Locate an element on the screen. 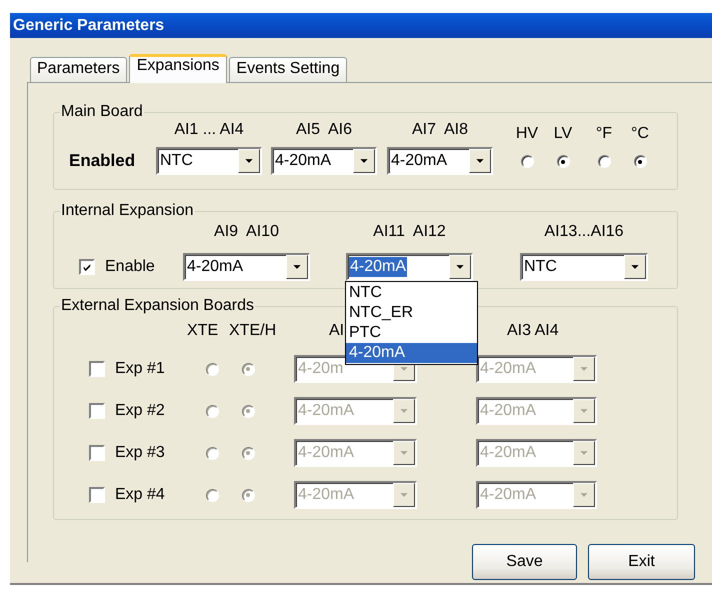  radio-label: °C is located at coordinates (640, 134).